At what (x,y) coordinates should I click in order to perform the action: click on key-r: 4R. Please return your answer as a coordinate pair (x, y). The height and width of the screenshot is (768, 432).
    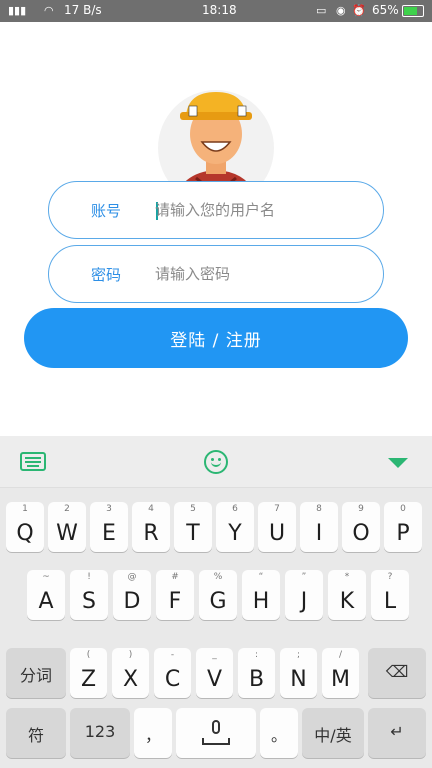
    Looking at the image, I should click on (151, 527).